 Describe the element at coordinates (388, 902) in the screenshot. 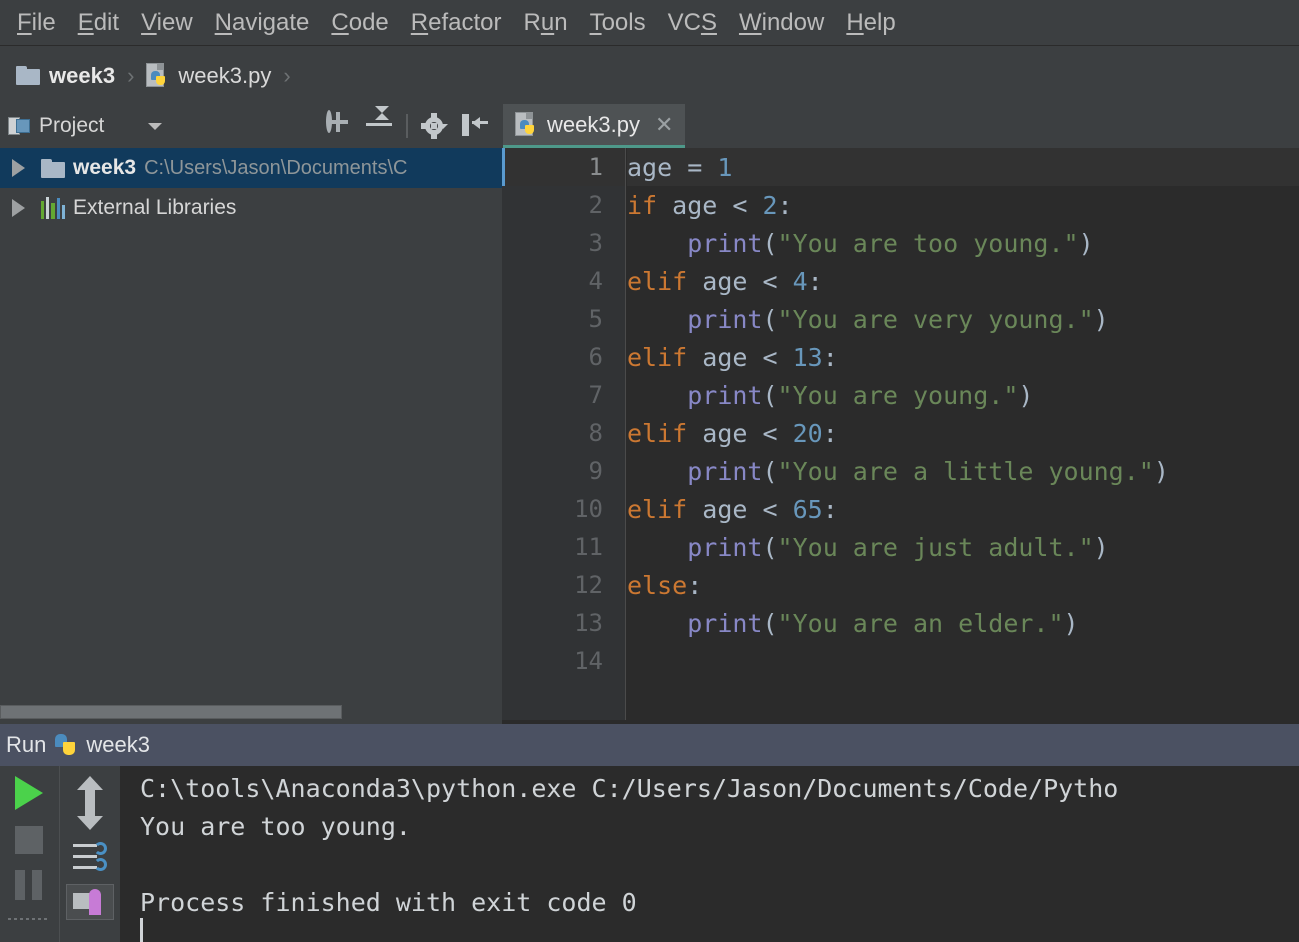

I see `console-line: Process finished with exit code 0` at that location.